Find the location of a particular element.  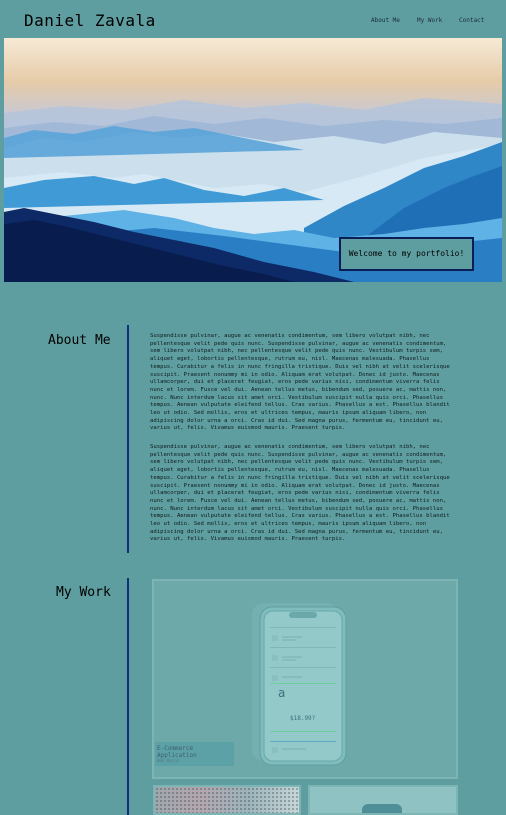

site-name: Daniel Zavala is located at coordinates (90, 20).